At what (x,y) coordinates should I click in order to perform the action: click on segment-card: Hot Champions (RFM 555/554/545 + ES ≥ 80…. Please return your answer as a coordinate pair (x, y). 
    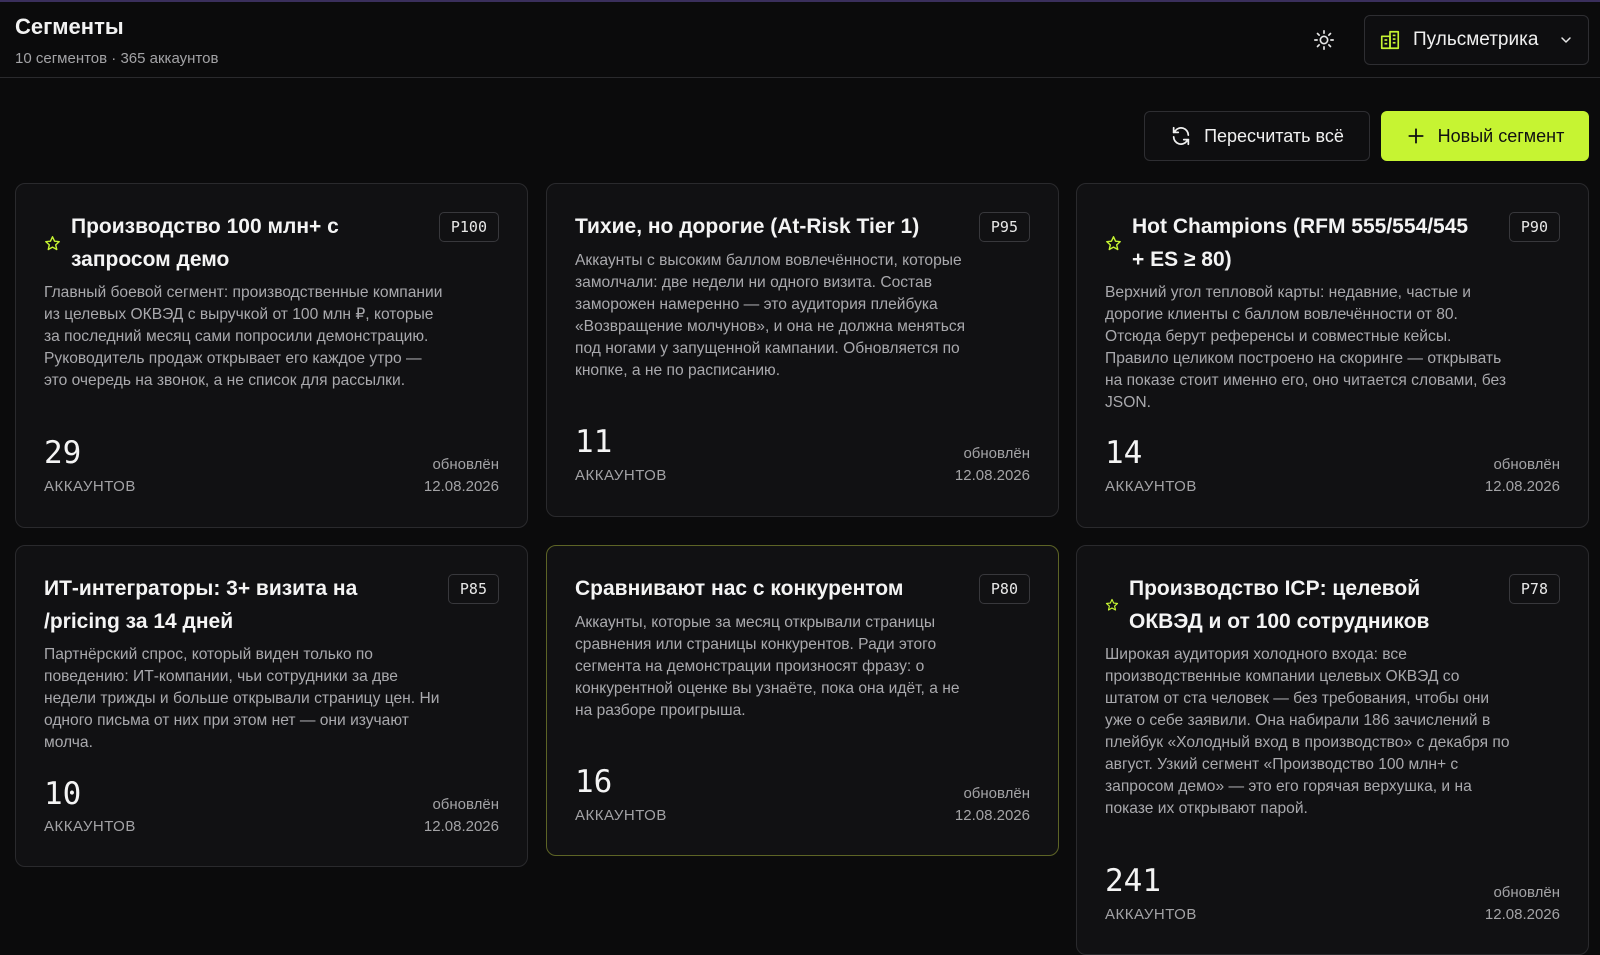
    Looking at the image, I should click on (1332, 355).